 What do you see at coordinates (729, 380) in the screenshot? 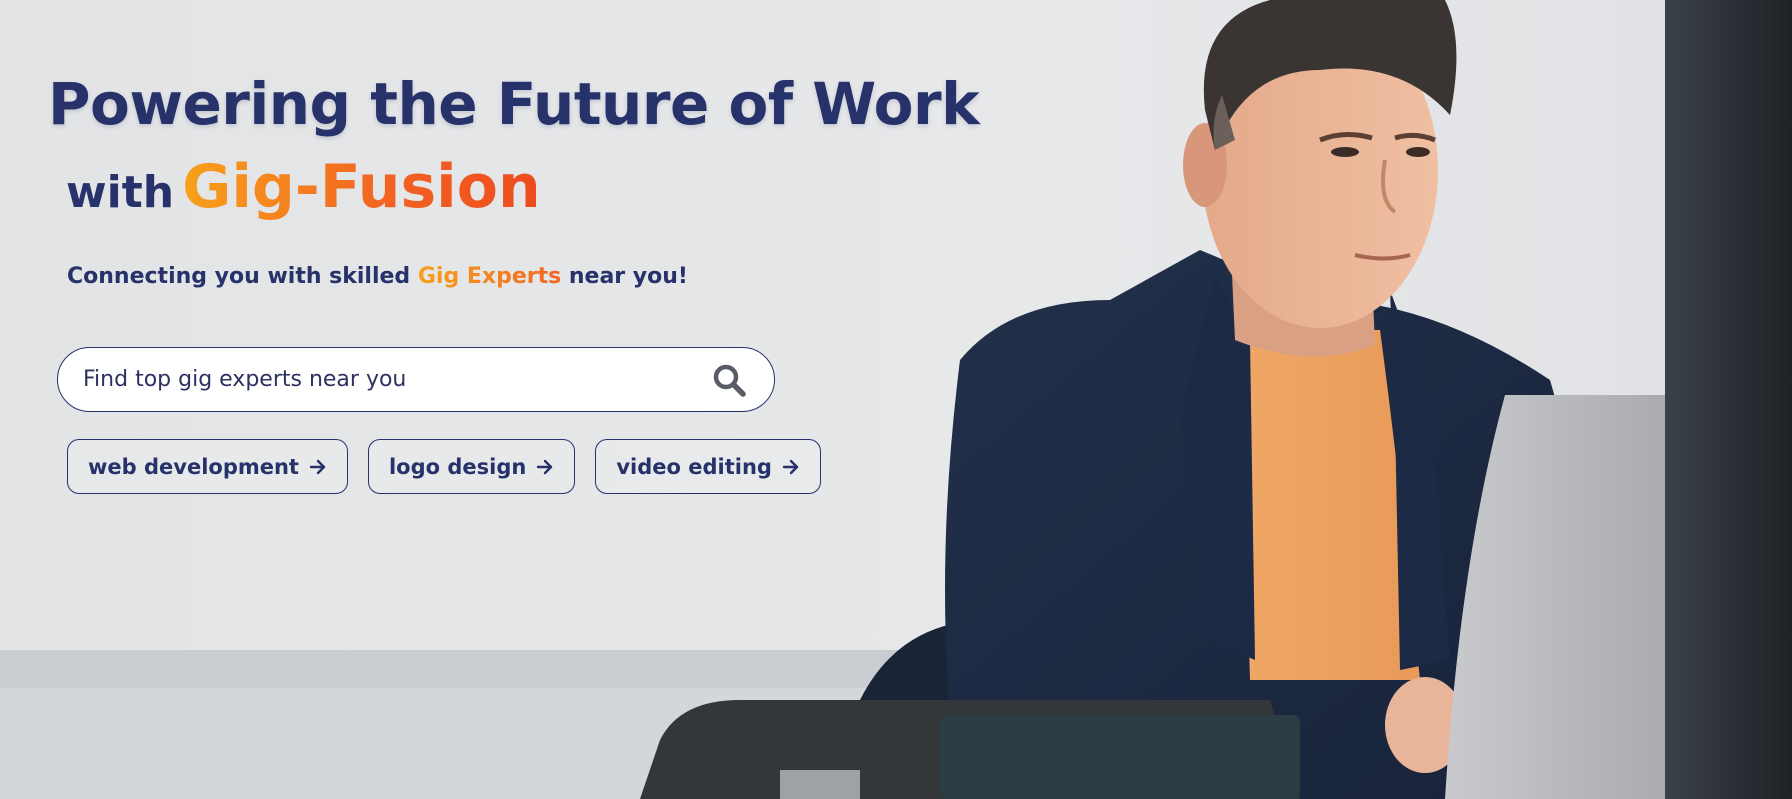
I see `search-icon` at bounding box center [729, 380].